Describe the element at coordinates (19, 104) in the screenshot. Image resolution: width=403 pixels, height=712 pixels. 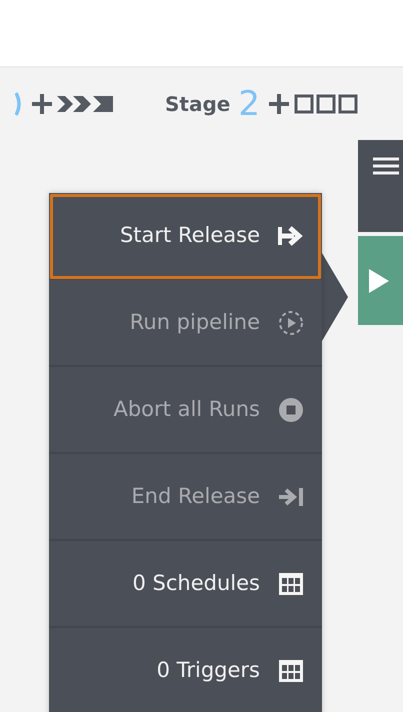
I see `cut-digit-icon` at that location.